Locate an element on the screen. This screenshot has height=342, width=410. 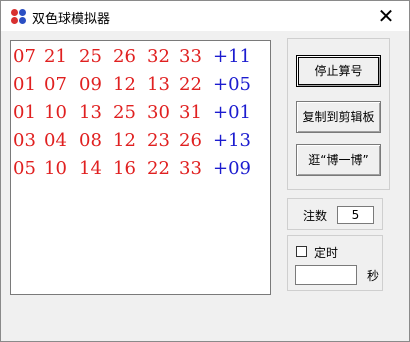
action-panel: 停止算号 复制到剪辑板 逛“博一博” is located at coordinates (338, 114).